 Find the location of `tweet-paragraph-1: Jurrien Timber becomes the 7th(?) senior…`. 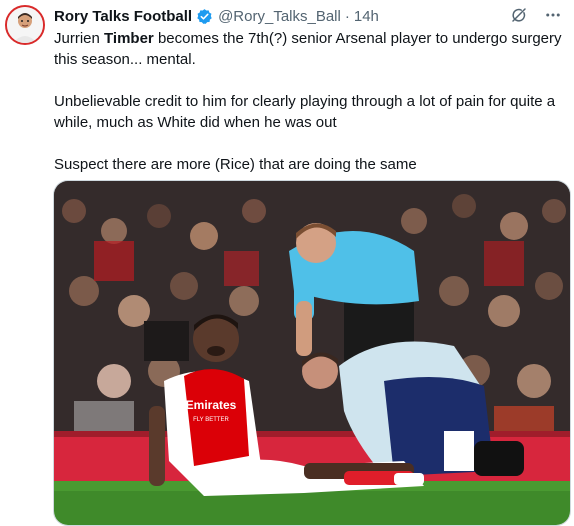

tweet-paragraph-1: Jurrien Timber becomes the 7th(?) senior… is located at coordinates (312, 49).